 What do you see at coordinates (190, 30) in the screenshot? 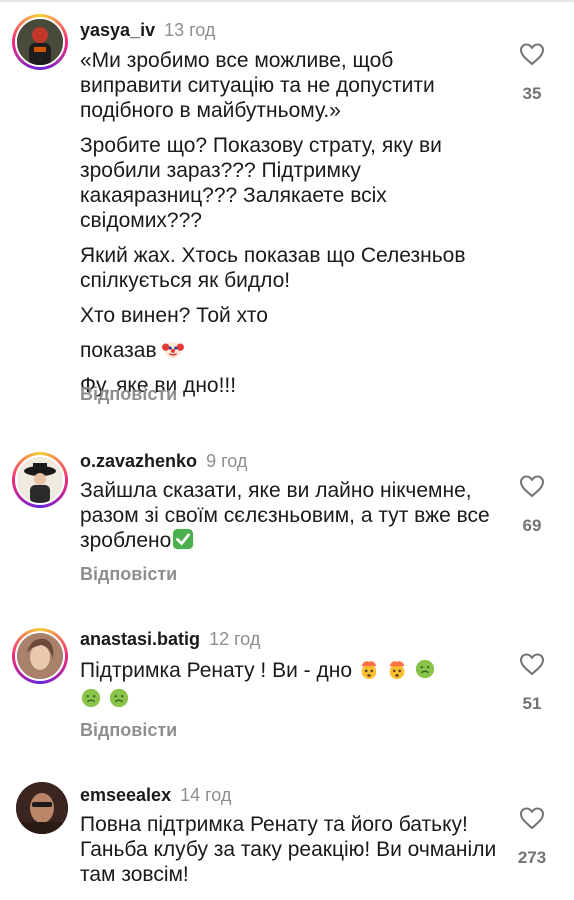
I see `timestamp: 13 год` at bounding box center [190, 30].